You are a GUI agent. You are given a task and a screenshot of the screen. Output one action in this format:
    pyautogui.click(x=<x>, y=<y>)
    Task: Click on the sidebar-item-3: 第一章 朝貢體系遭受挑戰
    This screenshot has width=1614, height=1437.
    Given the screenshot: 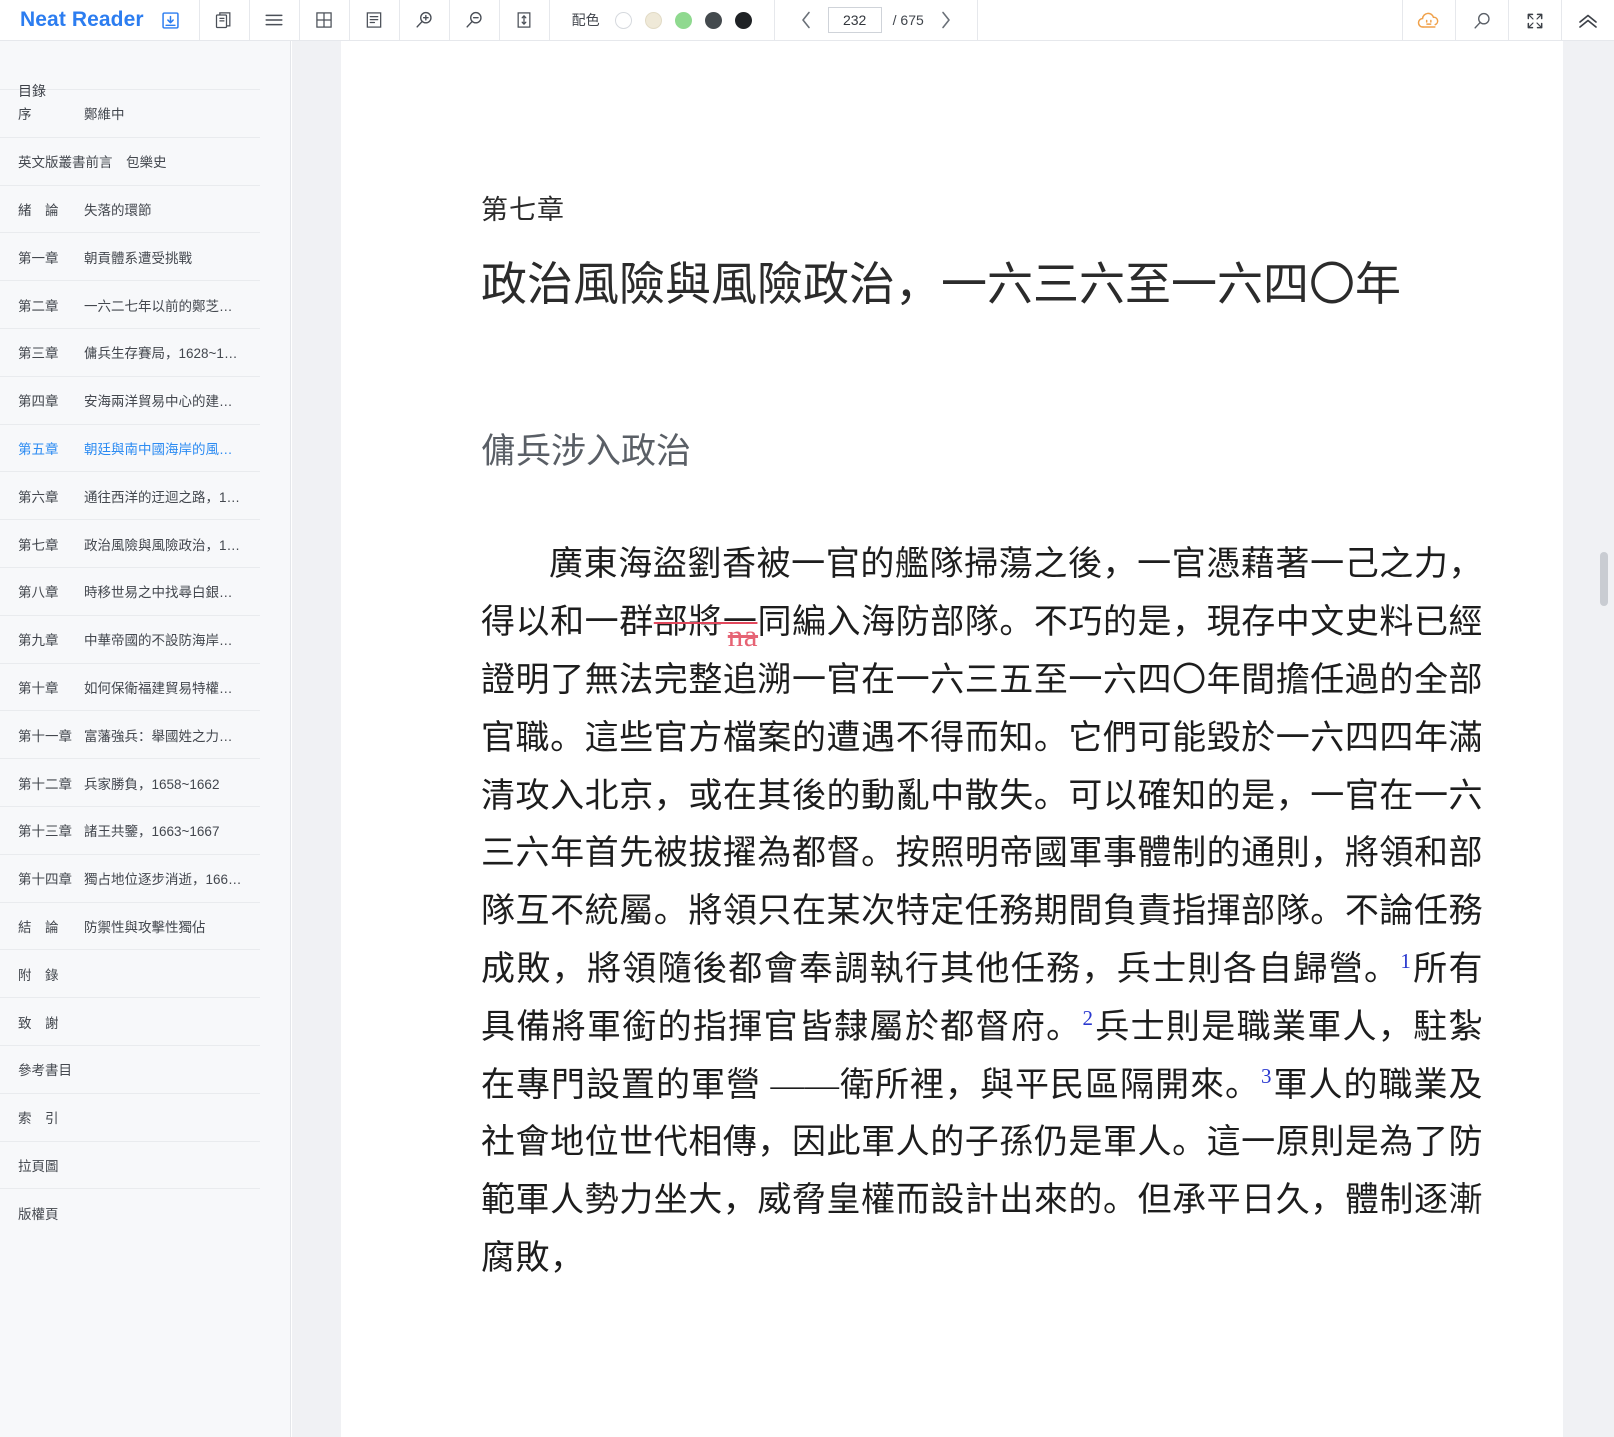 What is the action you would take?
    pyautogui.click(x=130, y=256)
    